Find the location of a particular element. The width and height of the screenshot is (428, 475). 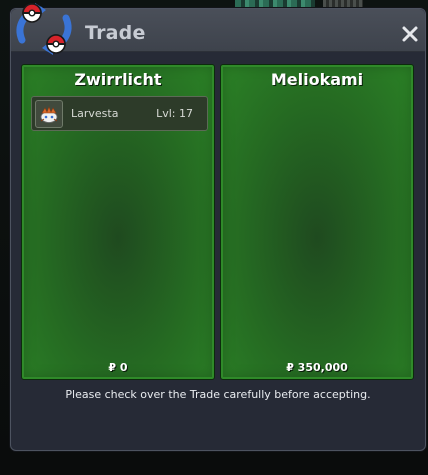

window-title: Trade is located at coordinates (115, 33).